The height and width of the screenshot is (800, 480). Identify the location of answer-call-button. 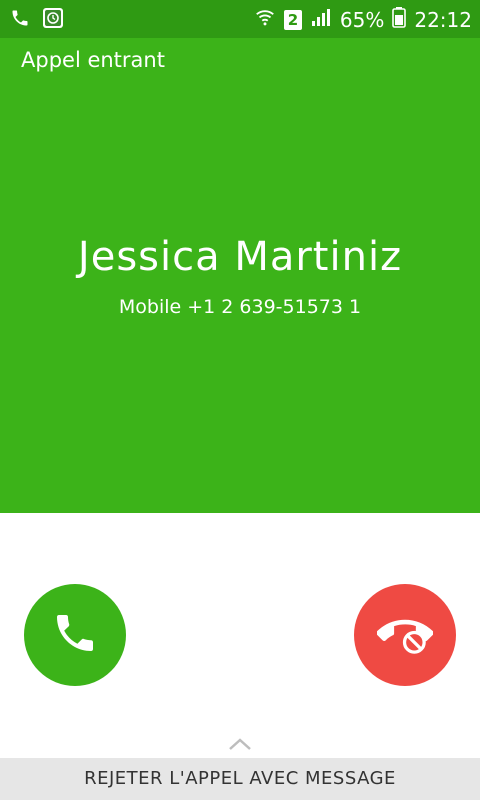
(75, 635).